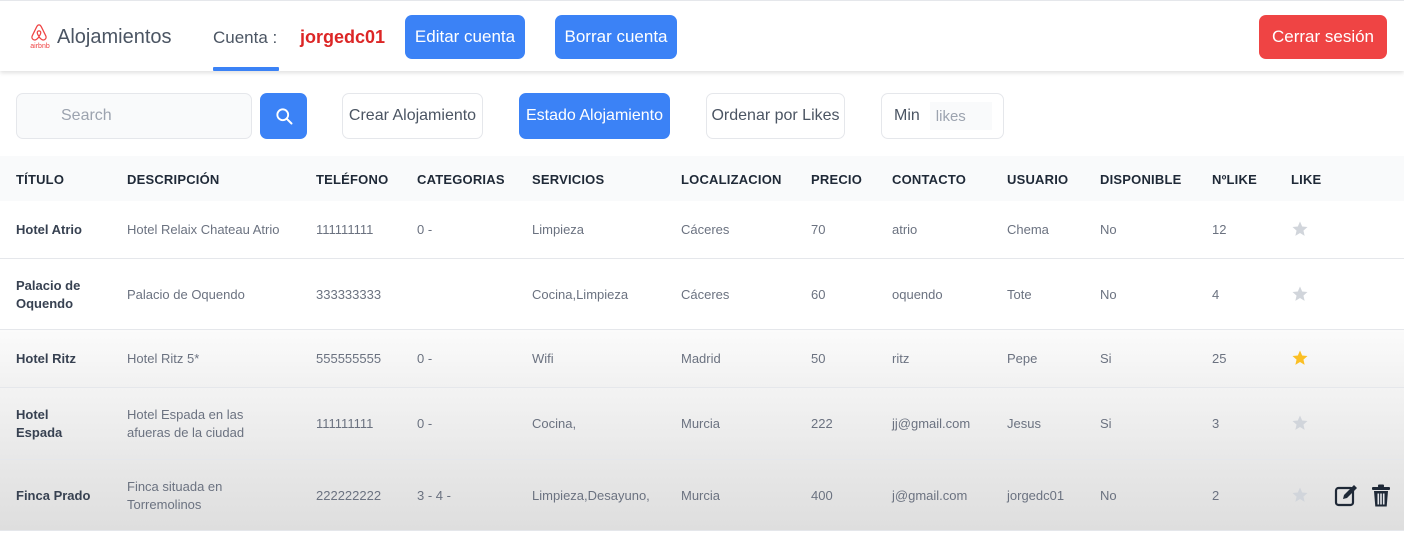  Describe the element at coordinates (174, 496) in the screenshot. I see `cell-description: Finca situada en Torremolinos` at that location.